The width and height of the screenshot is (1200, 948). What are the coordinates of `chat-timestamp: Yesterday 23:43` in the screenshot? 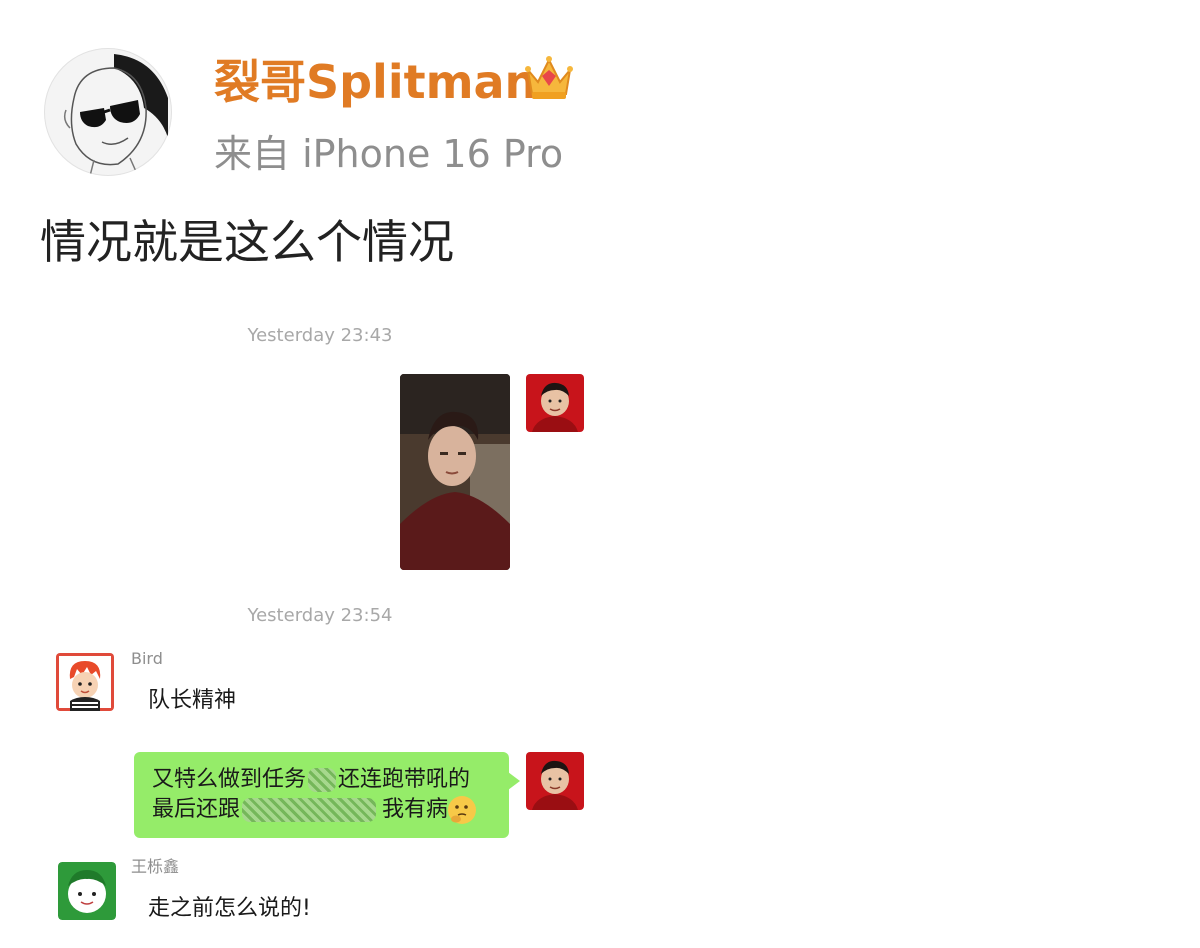 It's located at (320, 335).